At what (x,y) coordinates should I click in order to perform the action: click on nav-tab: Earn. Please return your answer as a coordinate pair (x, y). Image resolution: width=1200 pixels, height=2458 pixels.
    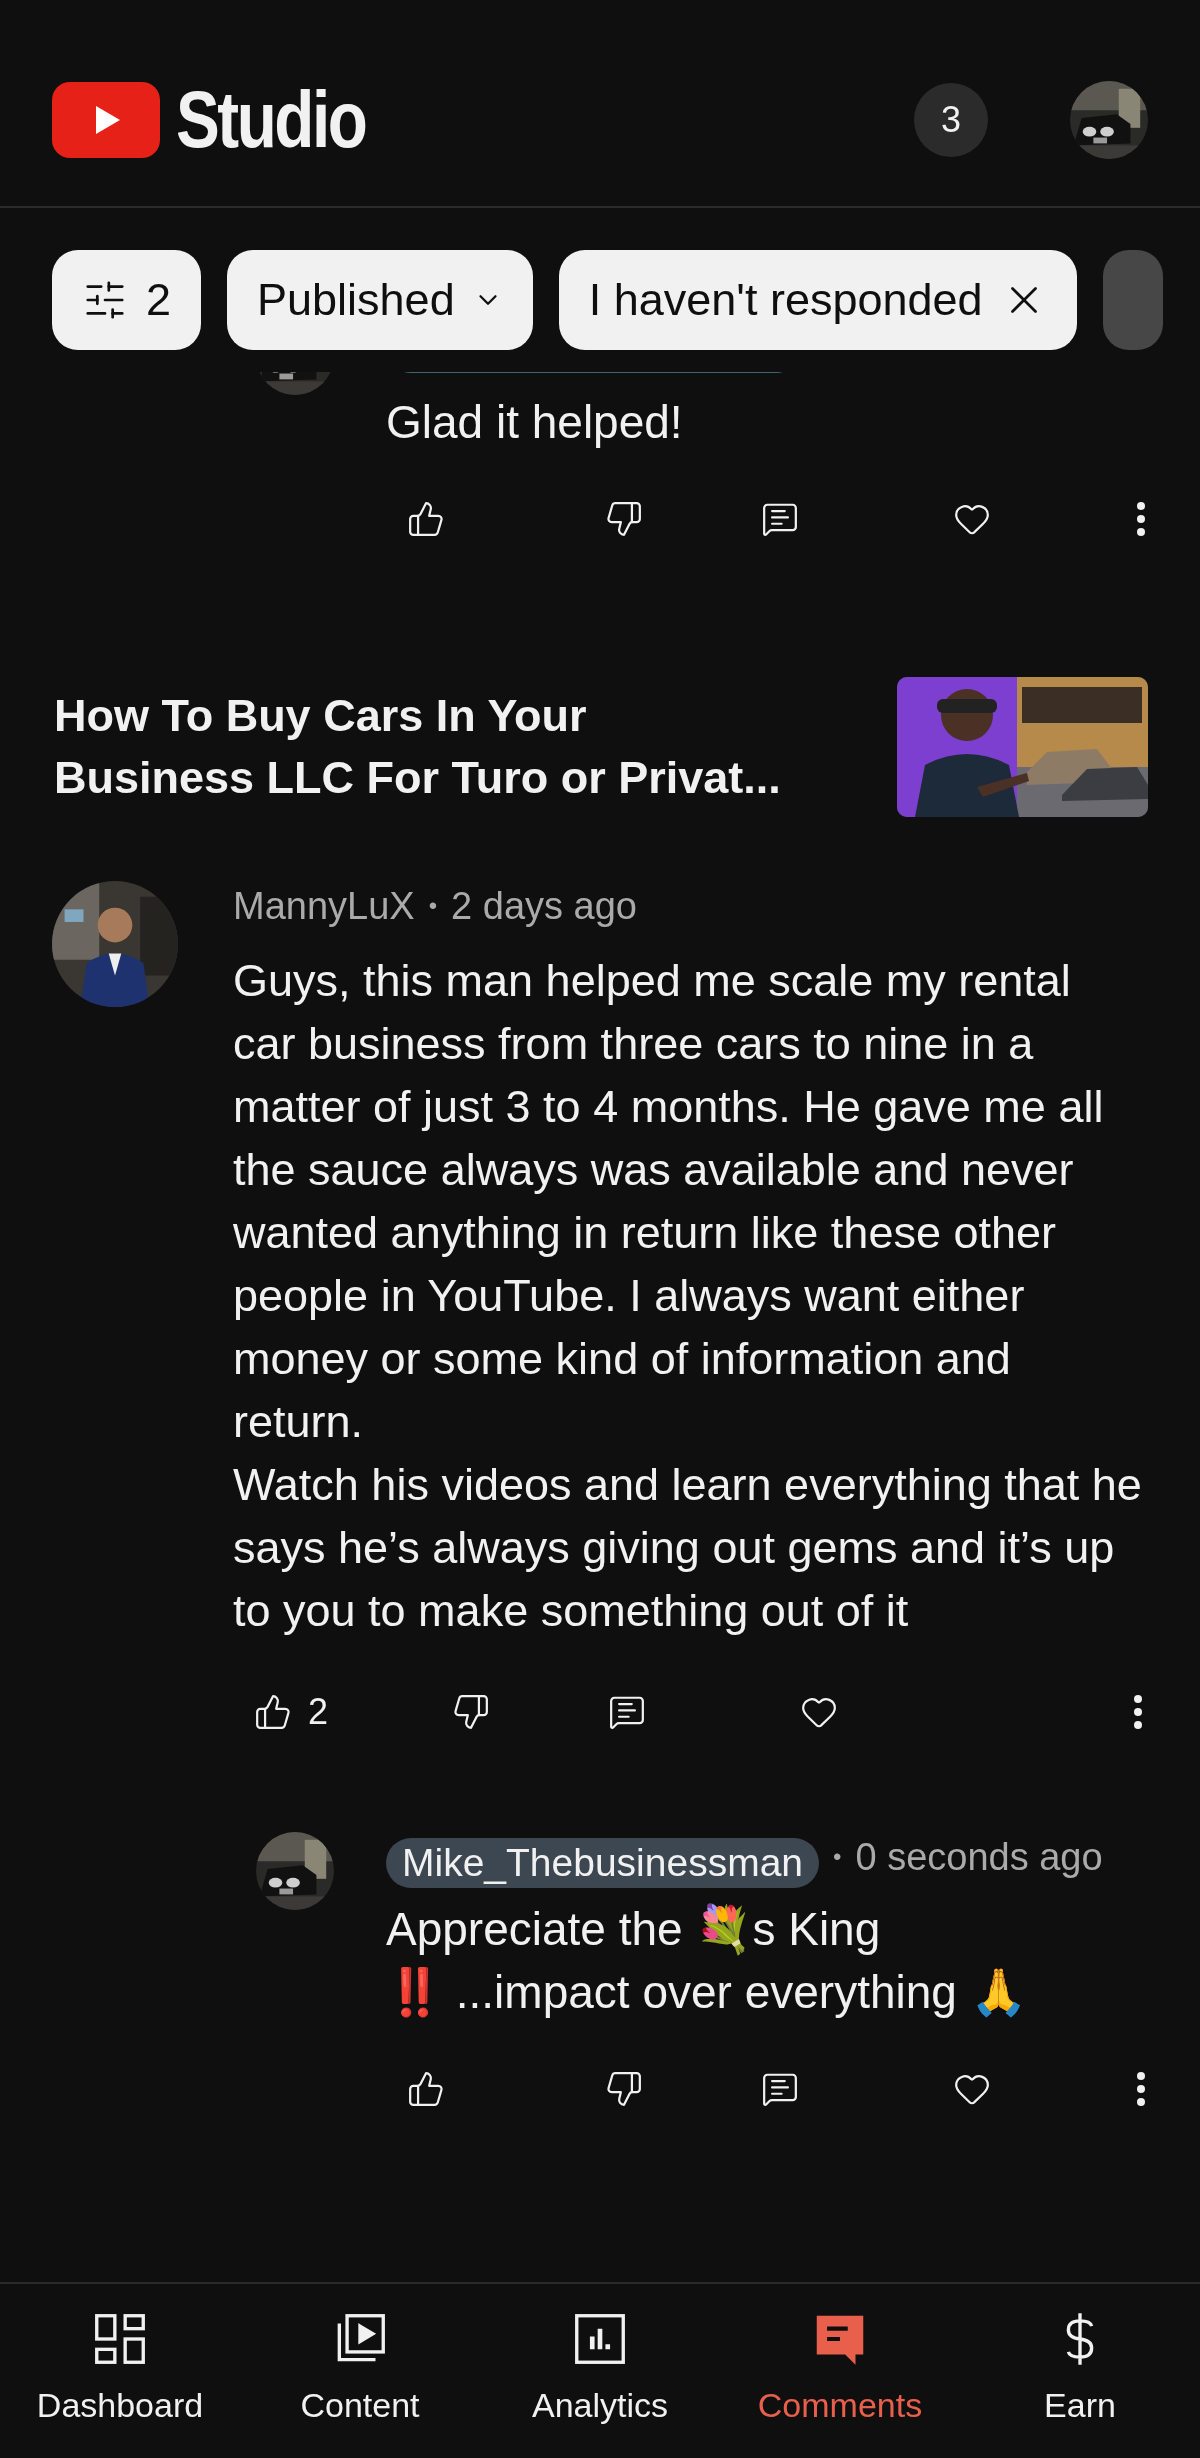
    Looking at the image, I should click on (1080, 2371).